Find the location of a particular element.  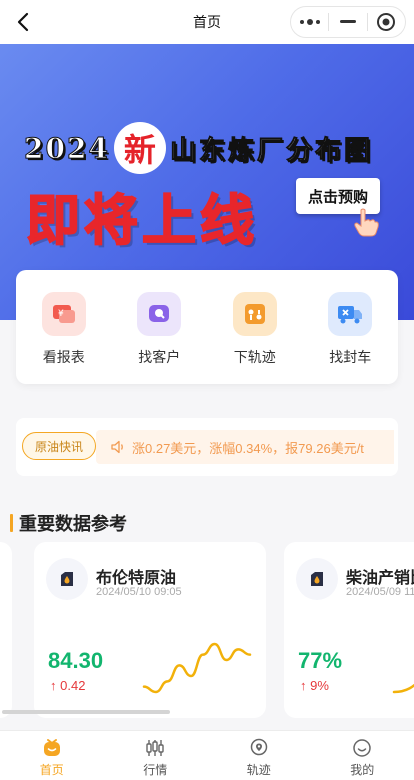

horizontal-scrollbar is located at coordinates (86, 712).